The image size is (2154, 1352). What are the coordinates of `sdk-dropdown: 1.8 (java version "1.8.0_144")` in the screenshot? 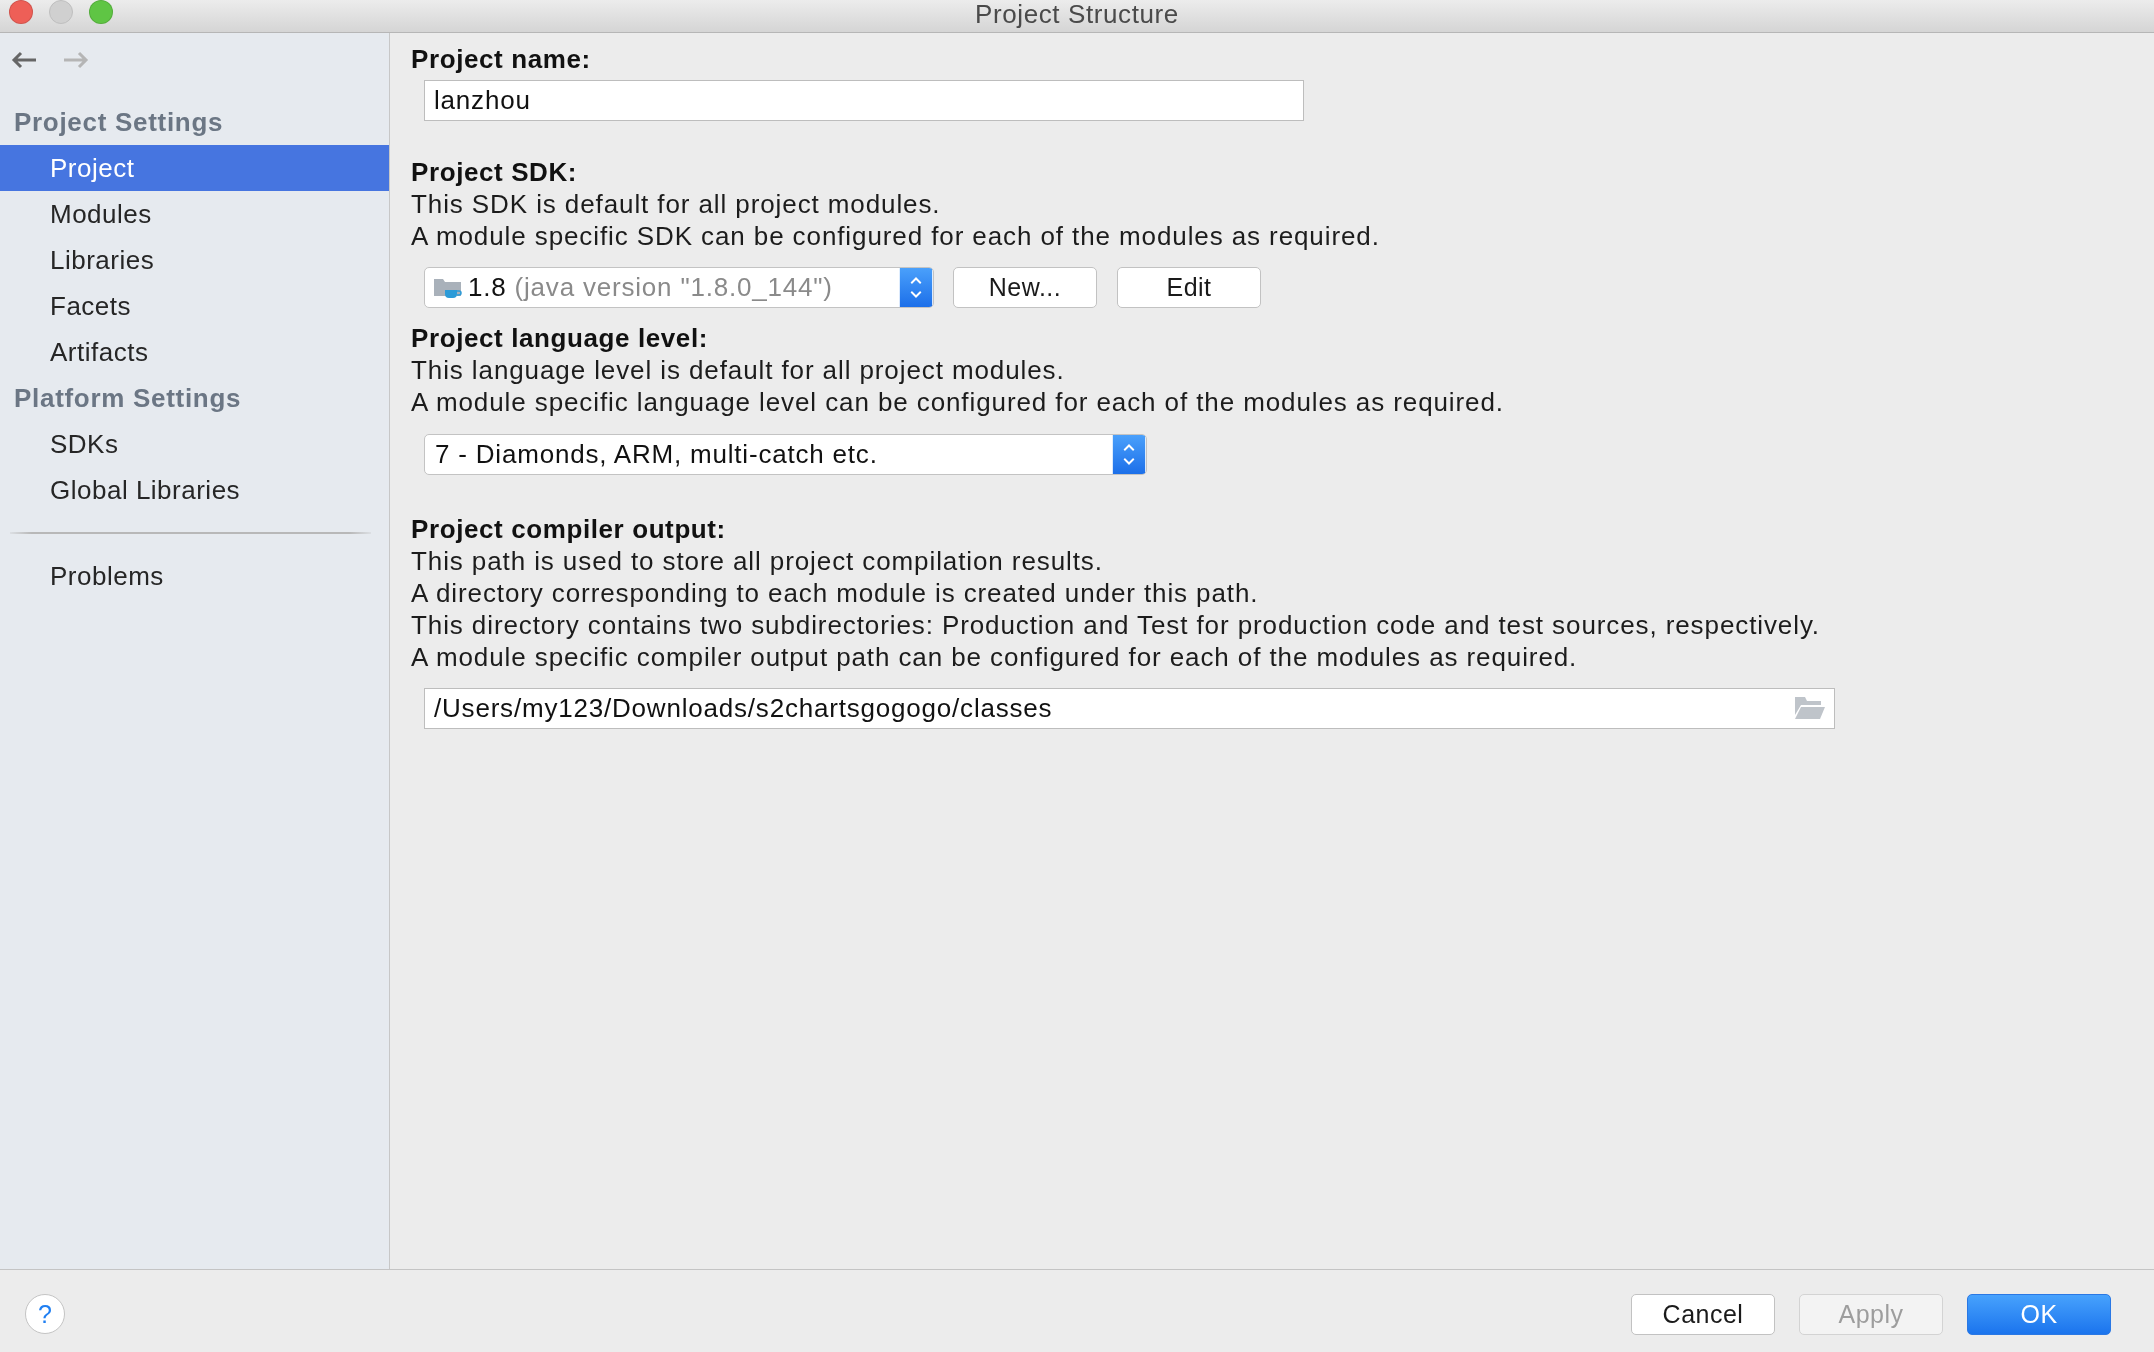 It's located at (679, 287).